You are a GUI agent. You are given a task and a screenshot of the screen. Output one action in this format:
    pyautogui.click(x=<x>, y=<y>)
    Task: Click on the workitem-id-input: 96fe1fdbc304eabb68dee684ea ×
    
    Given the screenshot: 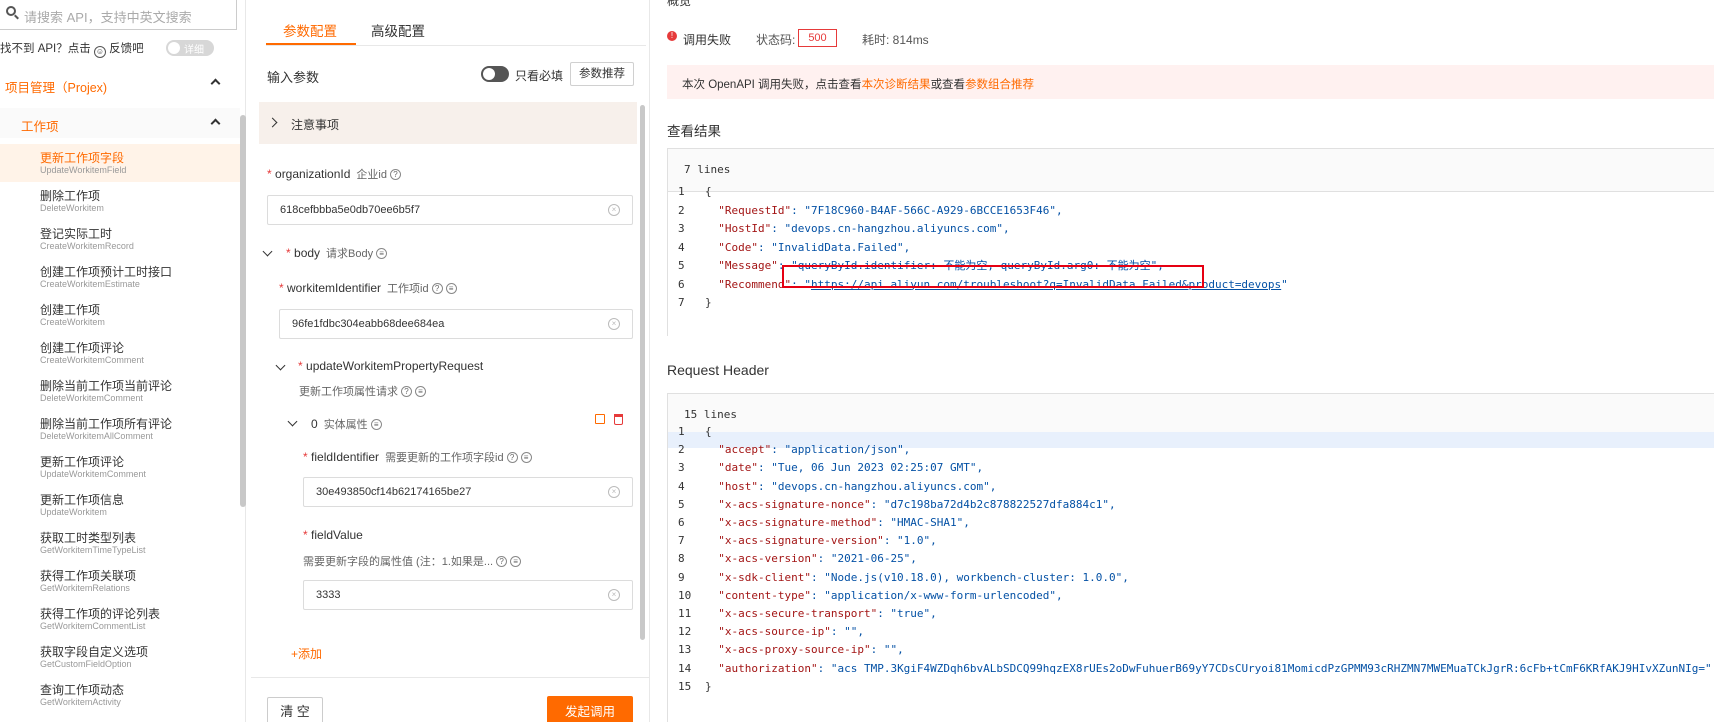 What is the action you would take?
    pyautogui.click(x=456, y=324)
    